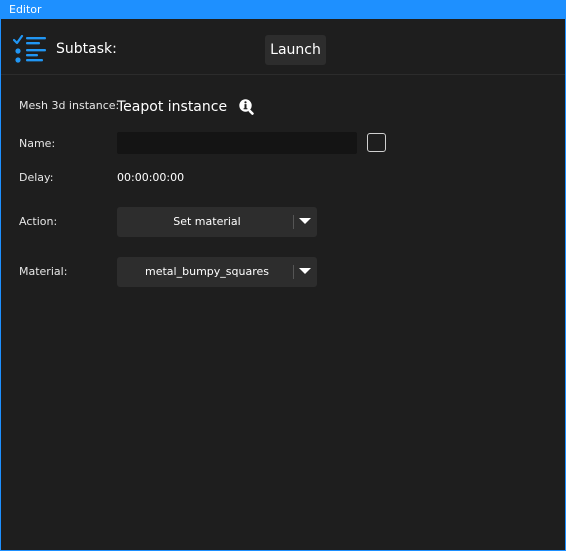 The height and width of the screenshot is (551, 566). Describe the element at coordinates (86, 49) in the screenshot. I see `subtask-label: Subtask:` at that location.